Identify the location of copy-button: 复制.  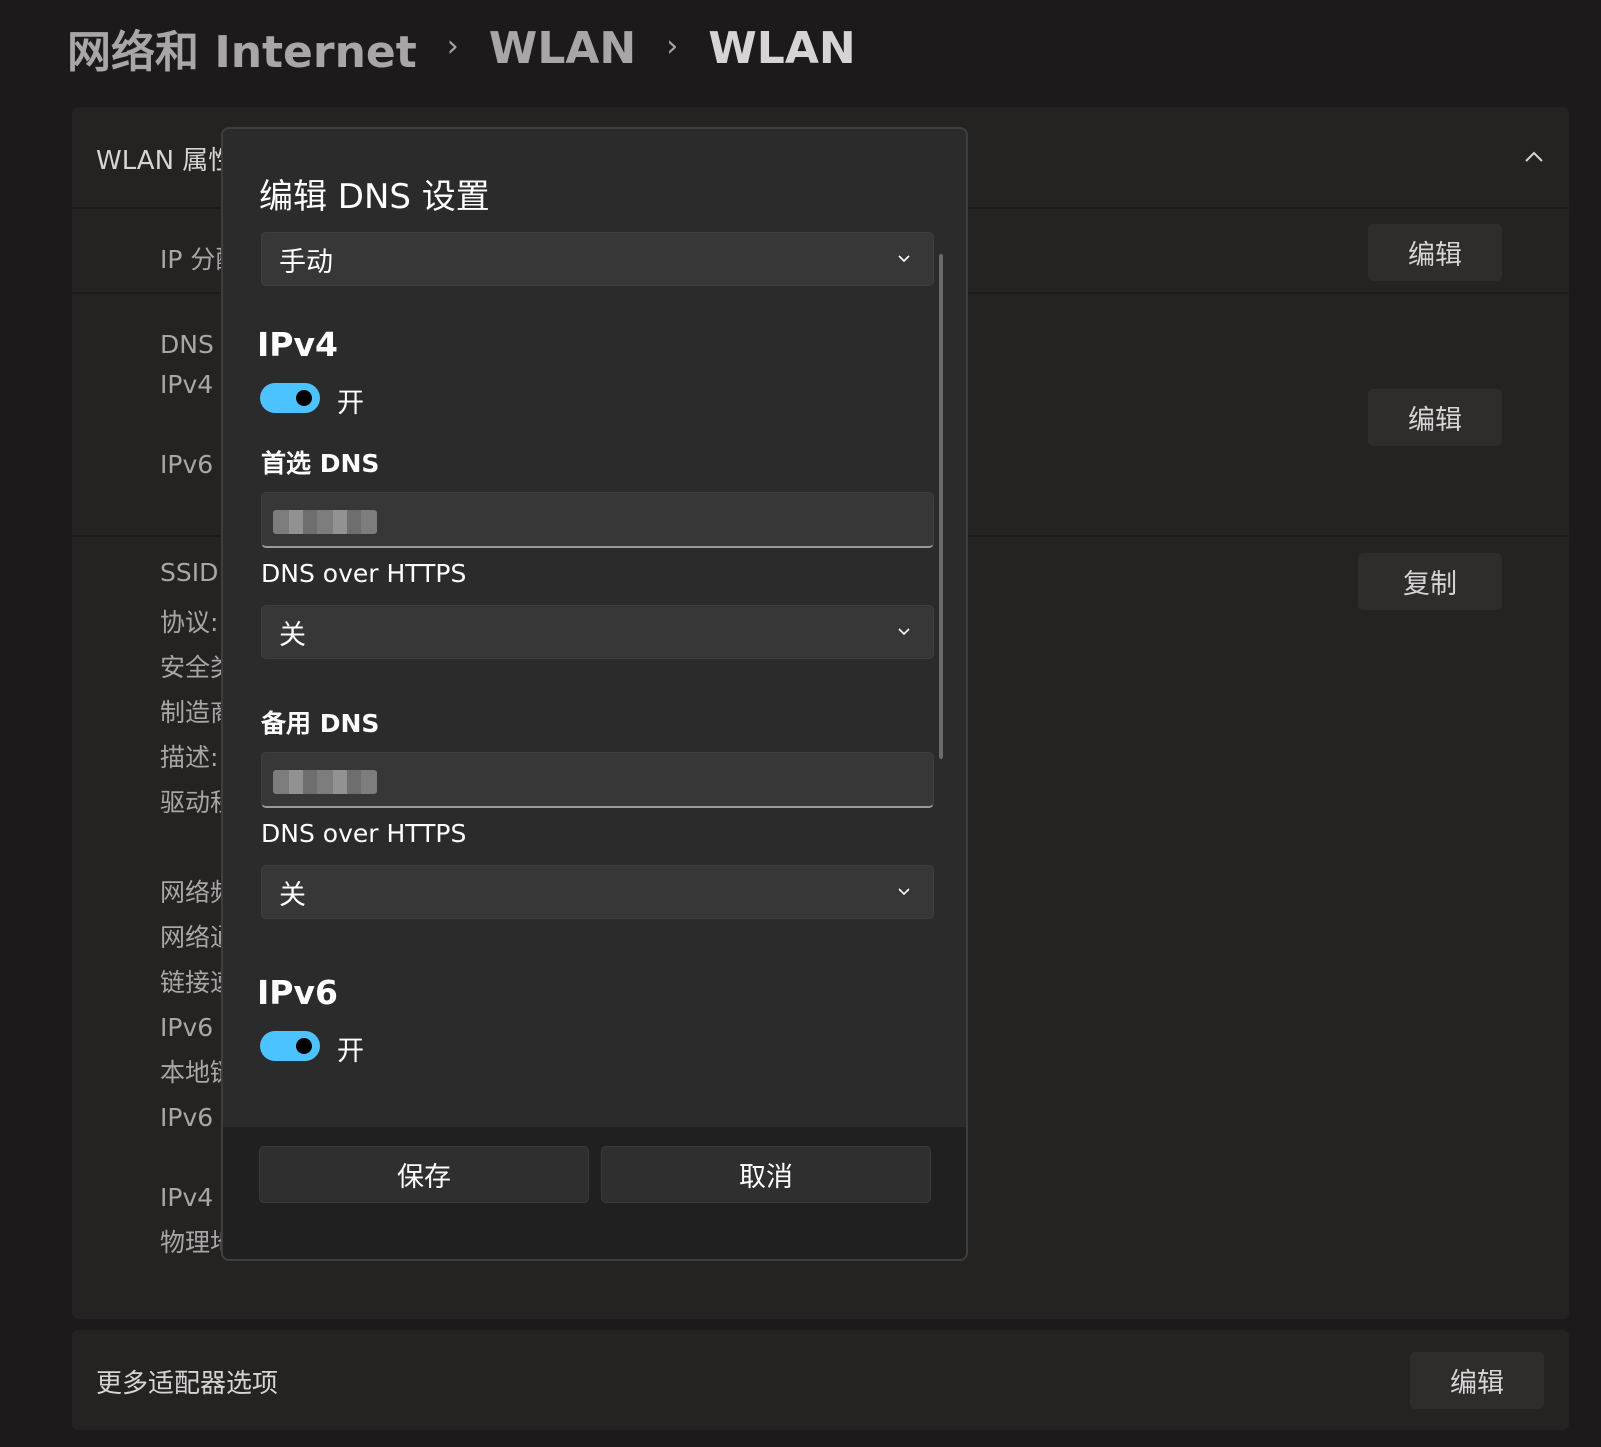
(1430, 581).